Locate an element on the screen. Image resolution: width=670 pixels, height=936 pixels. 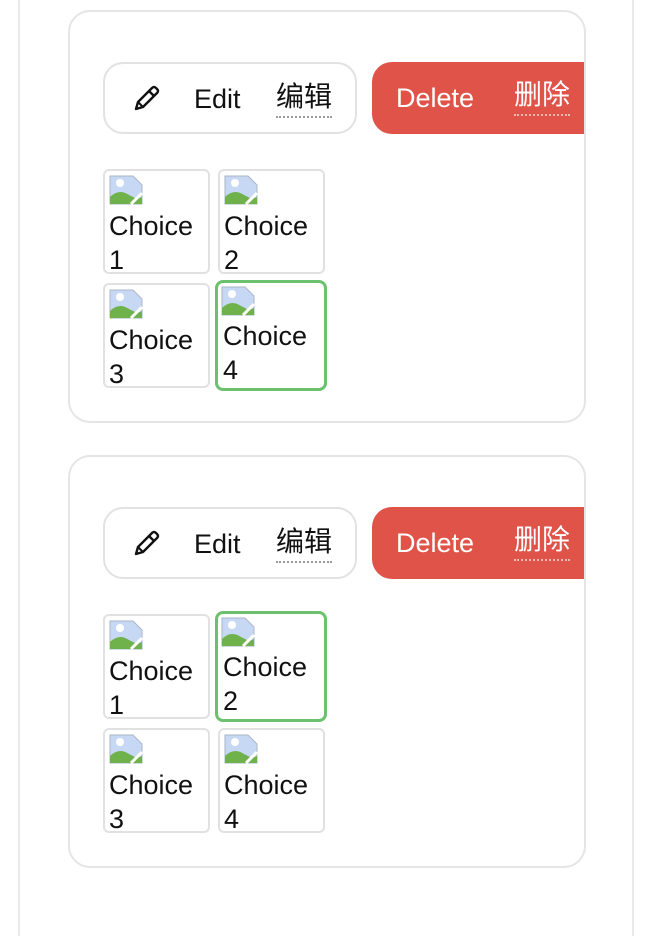
choice-option-2: Choice 2 is located at coordinates (271, 221).